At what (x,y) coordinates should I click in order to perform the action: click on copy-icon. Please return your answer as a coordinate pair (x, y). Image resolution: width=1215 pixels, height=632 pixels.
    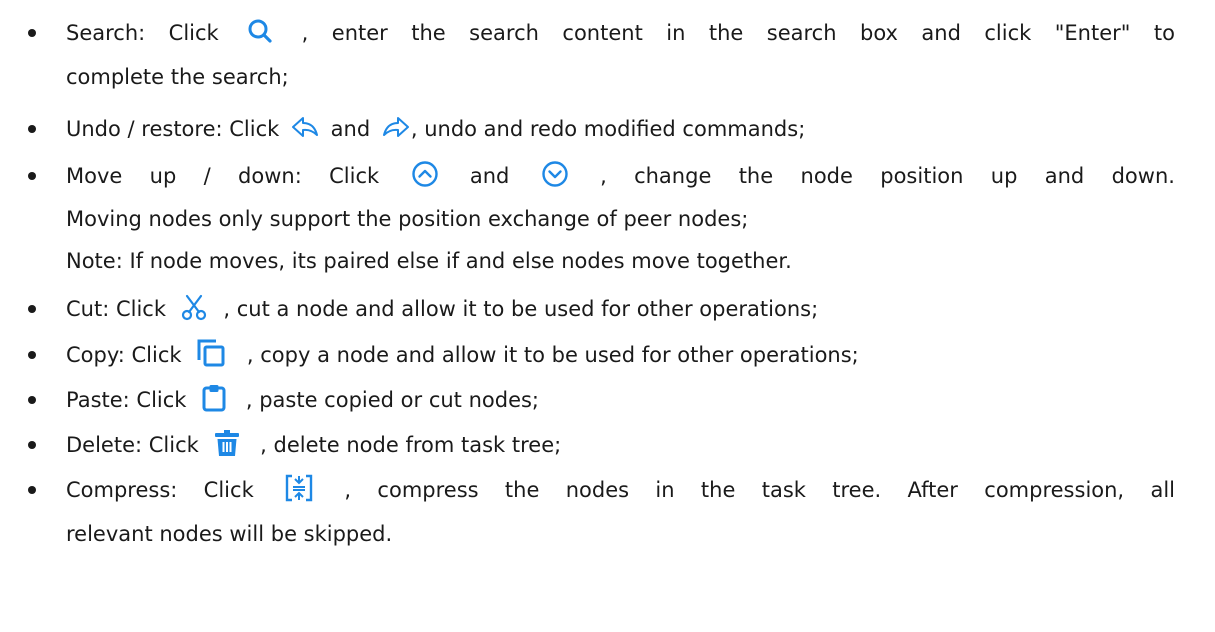
    Looking at the image, I should click on (211, 353).